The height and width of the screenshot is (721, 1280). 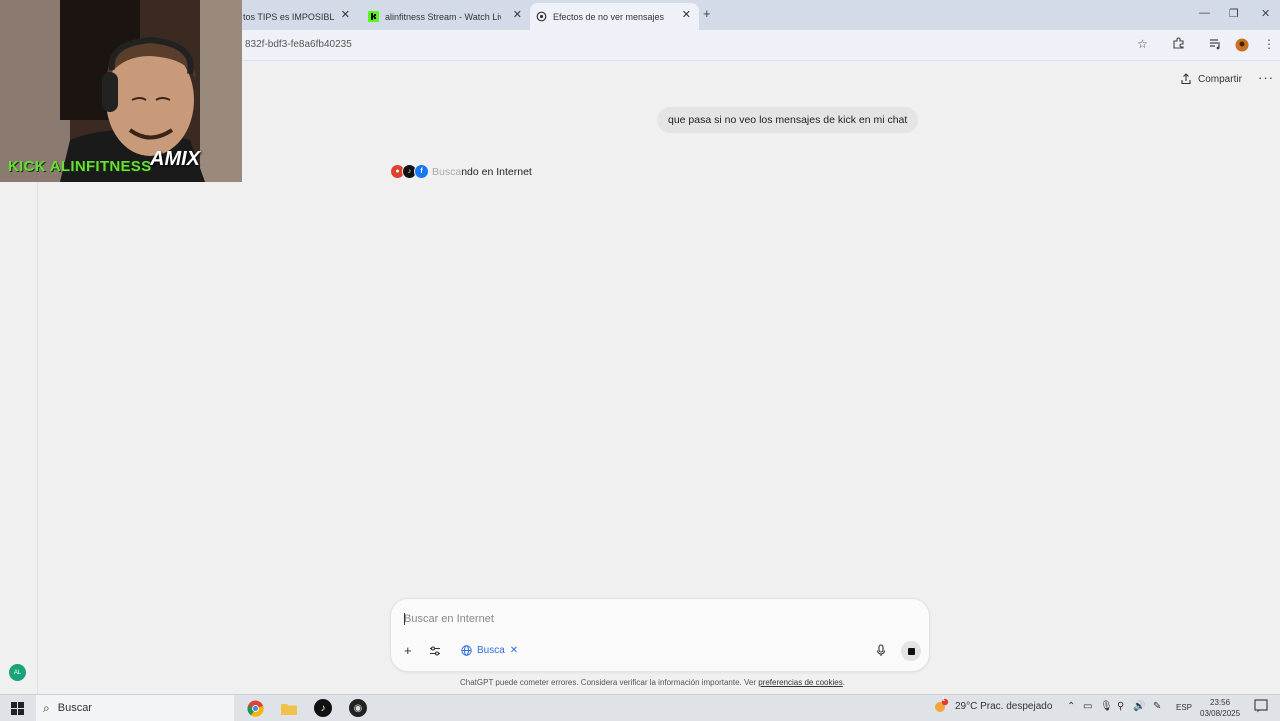 I want to click on extensions-icon, so click(x=1178, y=45).